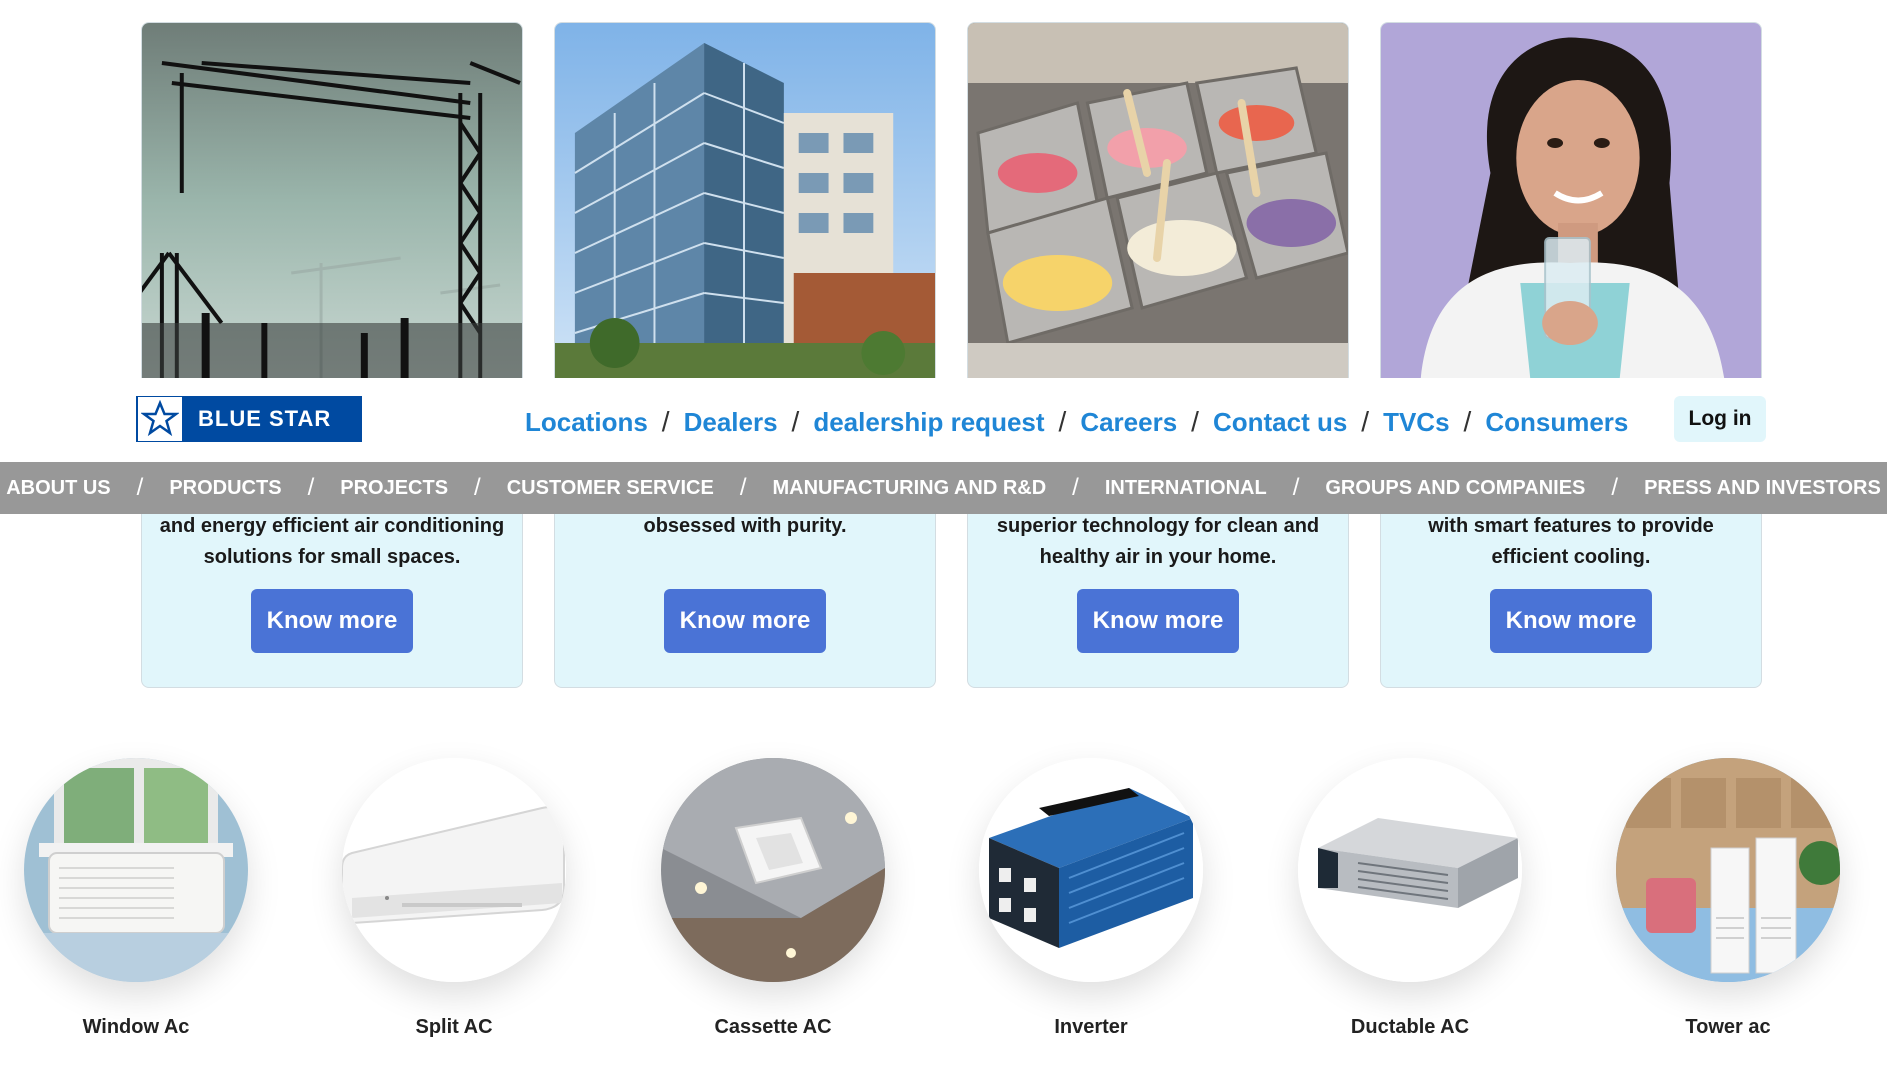 Image resolution: width=1887 pixels, height=1073 pixels. I want to click on nav-customer-service: CUSTOMER SERVICE, so click(610, 488).